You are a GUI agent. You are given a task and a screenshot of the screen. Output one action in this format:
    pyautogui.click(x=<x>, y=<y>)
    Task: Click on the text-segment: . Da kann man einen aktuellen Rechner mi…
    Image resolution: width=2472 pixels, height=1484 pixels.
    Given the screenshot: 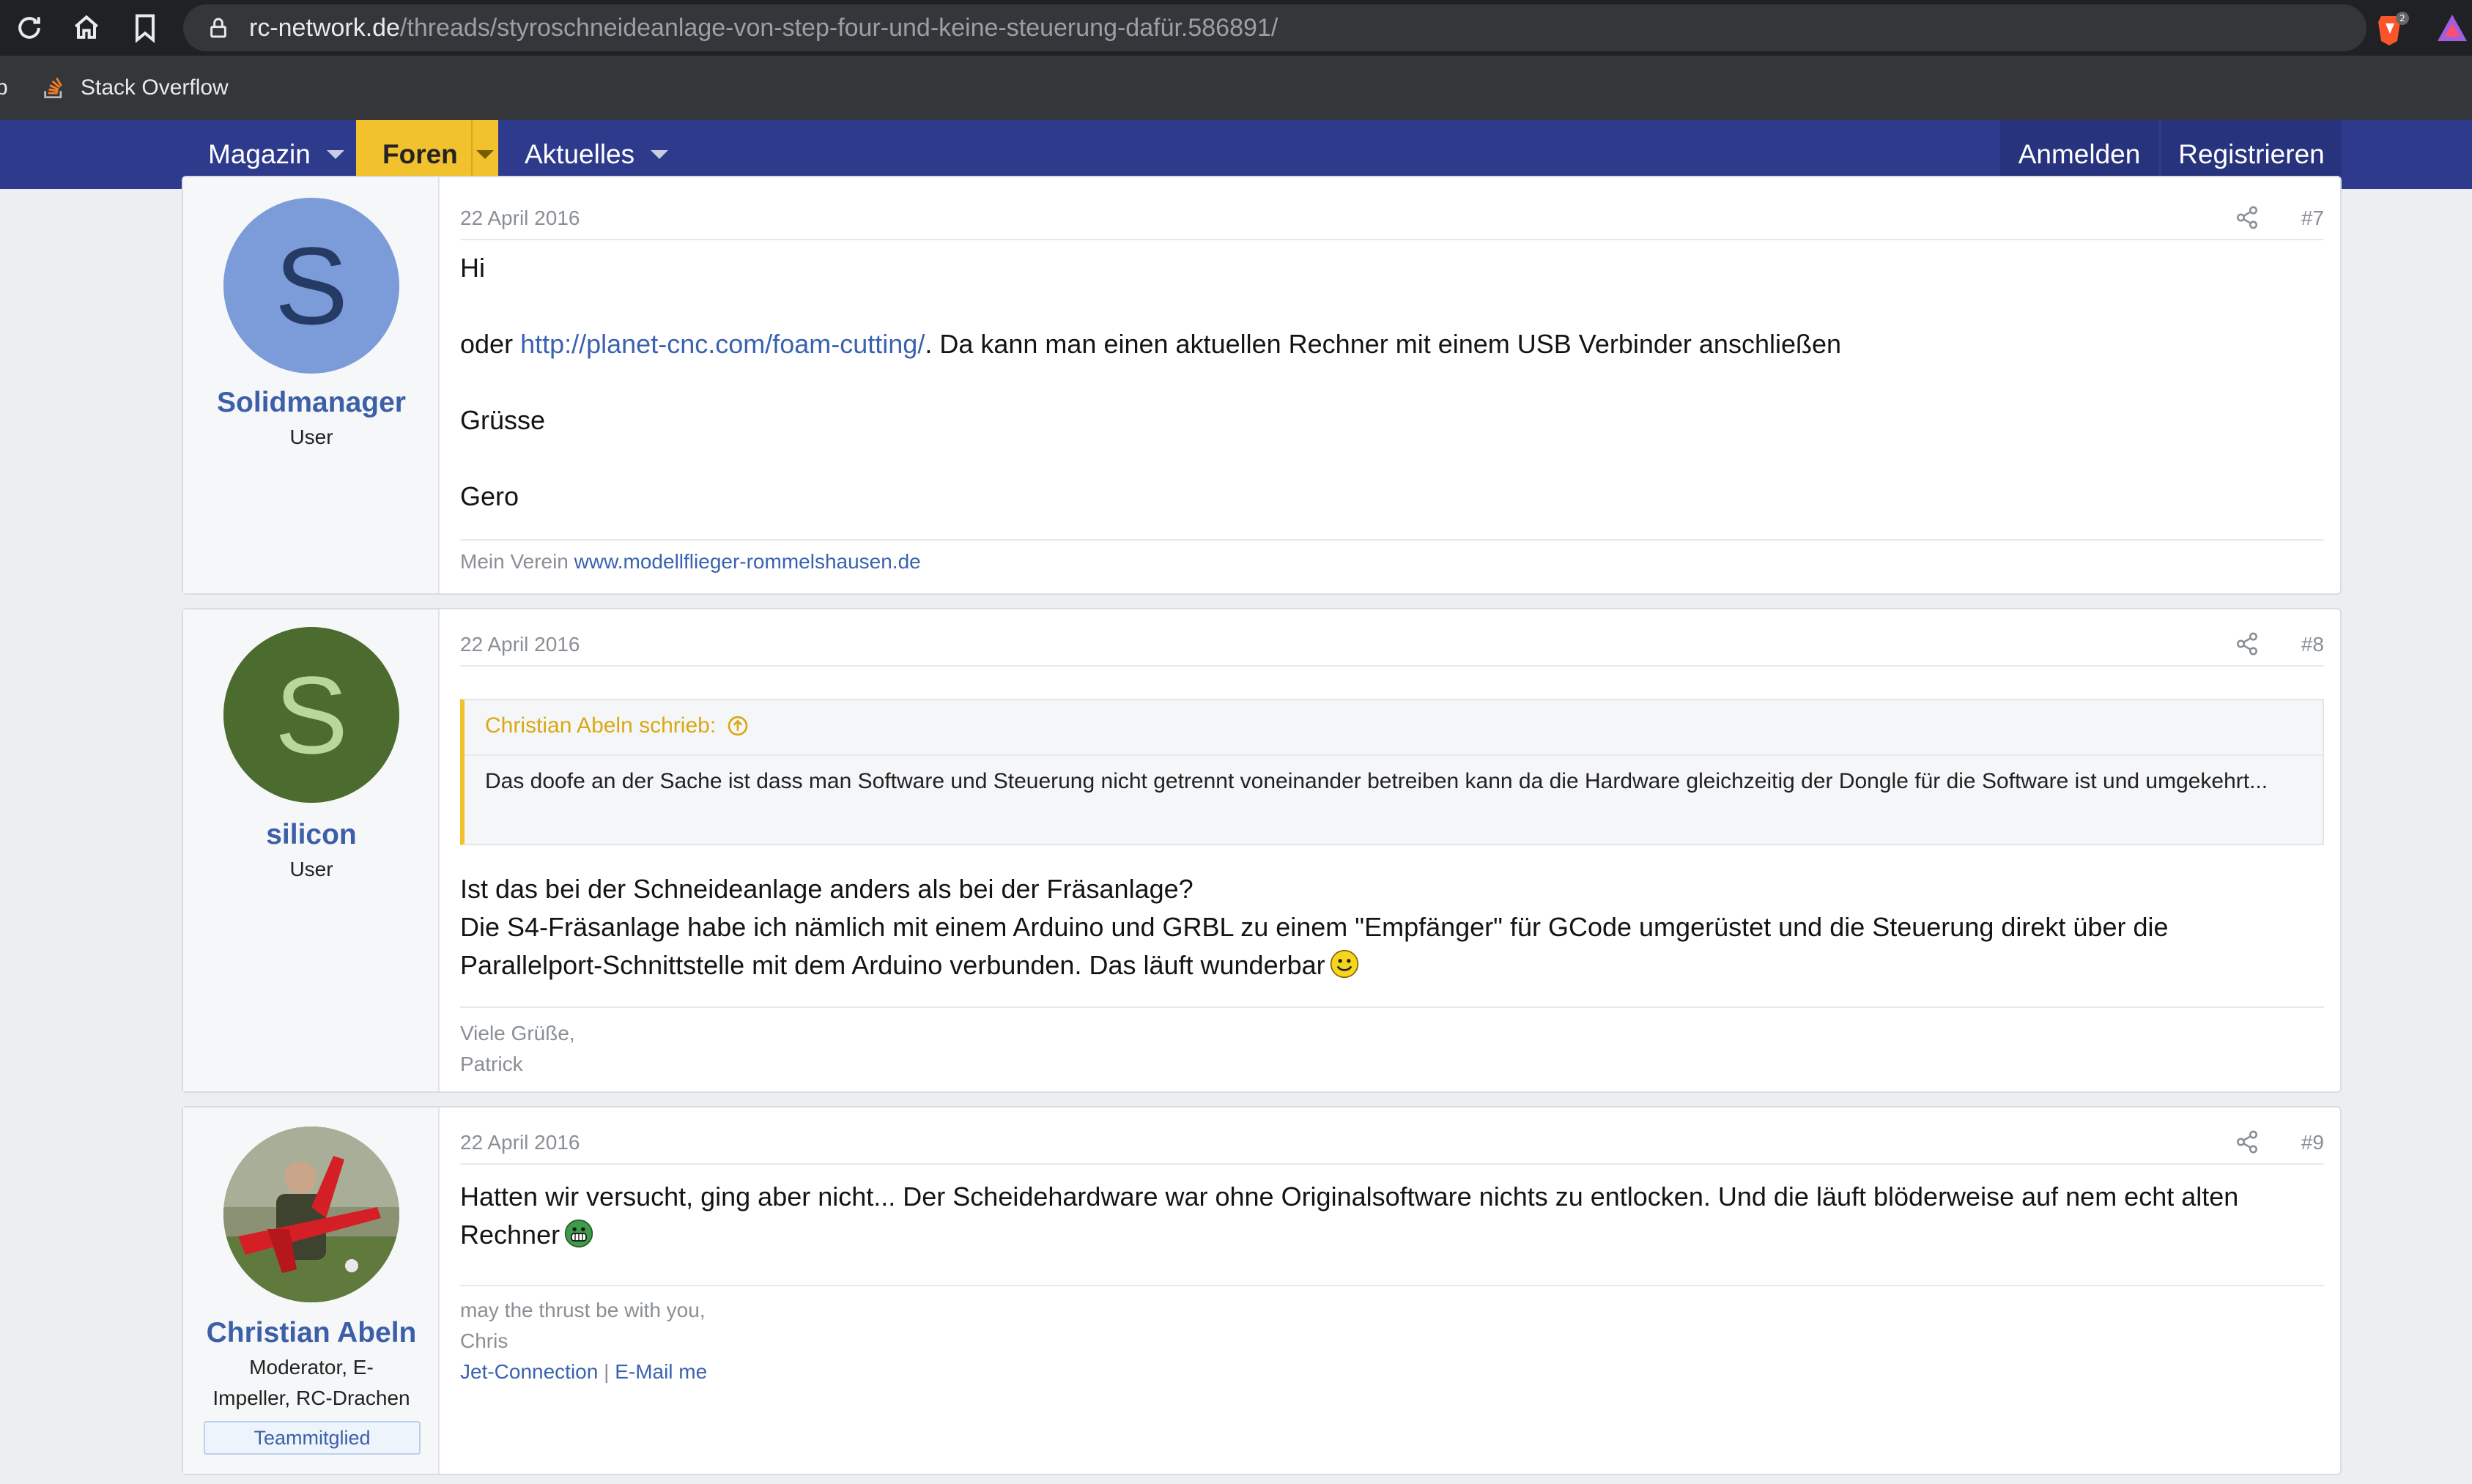 What is the action you would take?
    pyautogui.click(x=1383, y=344)
    